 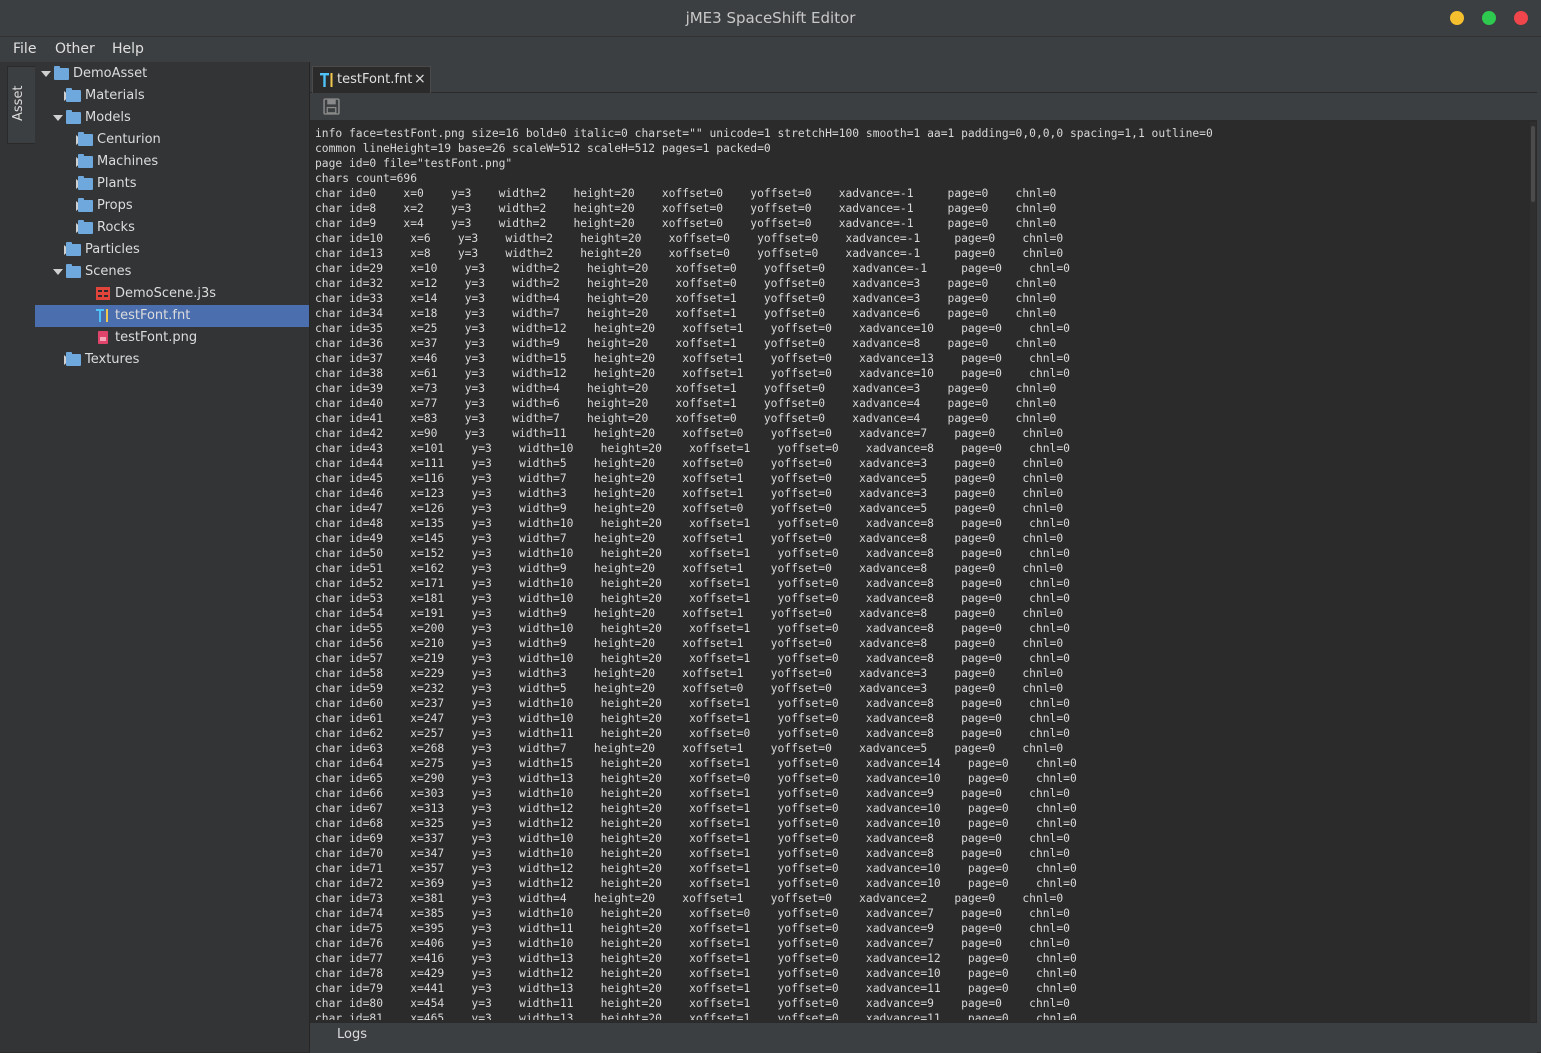 I want to click on close-button, so click(x=1521, y=18).